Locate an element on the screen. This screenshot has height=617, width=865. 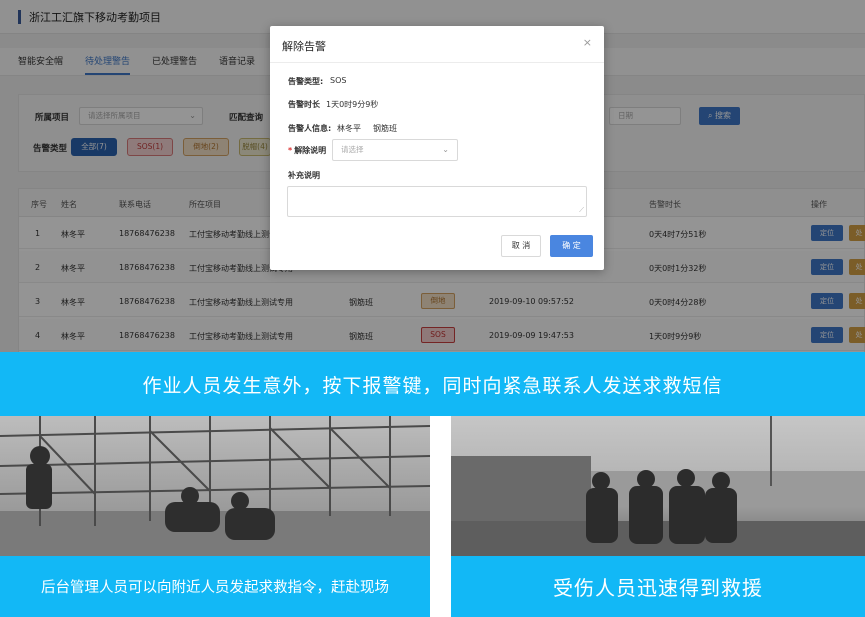
caption-left-text: 后台管理人员可以向附近人员发起求救指令，赶赴现场 is located at coordinates (215, 588).